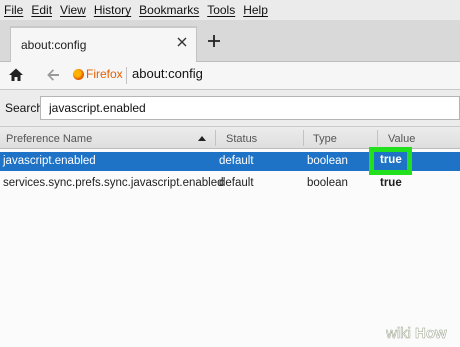 This screenshot has width=460, height=347. What do you see at coordinates (250, 108) in the screenshot?
I see `search-input` at bounding box center [250, 108].